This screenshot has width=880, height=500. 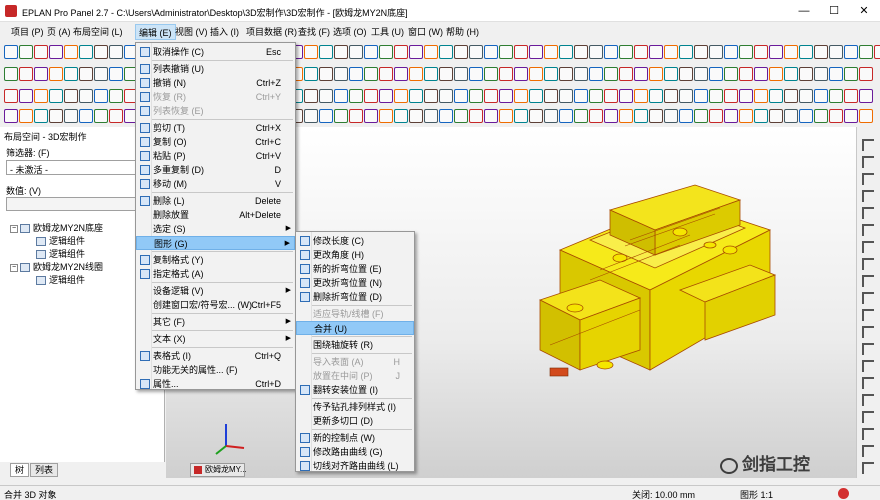 I want to click on edit-menu-item: 删除放置 Alt+Delete, so click(x=215, y=215).